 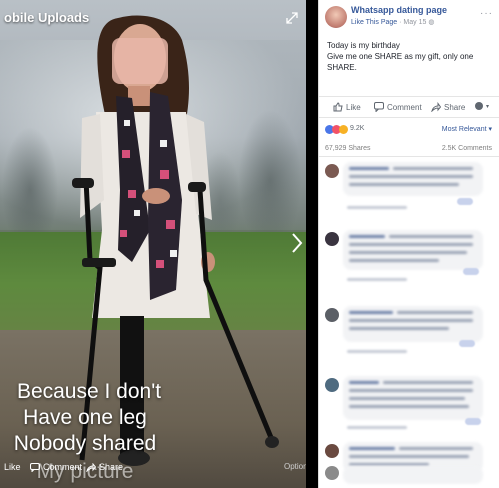 I want to click on comments-count: 2.5K Comments, so click(x=467, y=148).